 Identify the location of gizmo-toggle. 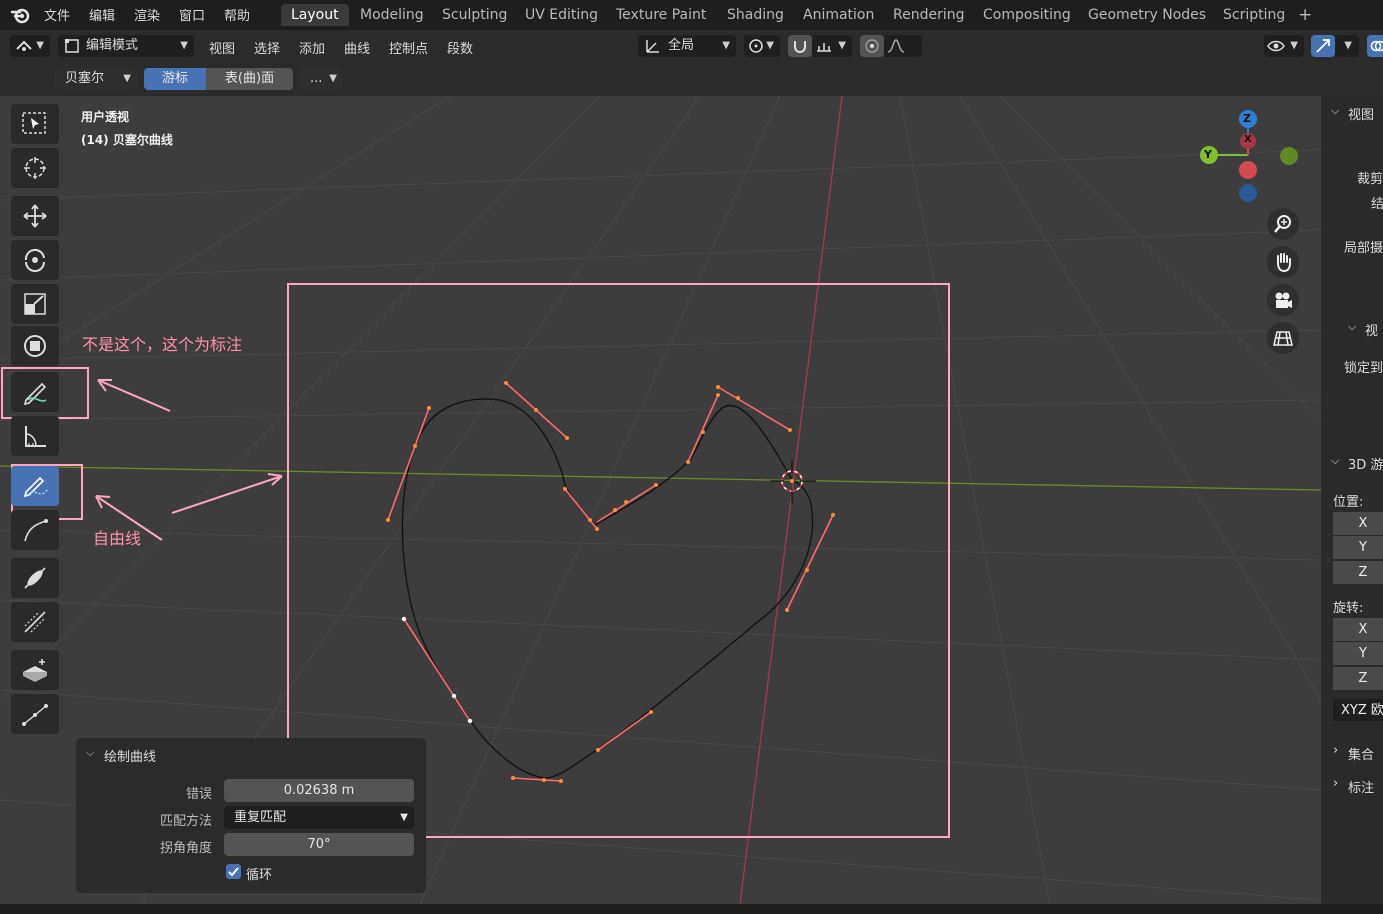
(1323, 46).